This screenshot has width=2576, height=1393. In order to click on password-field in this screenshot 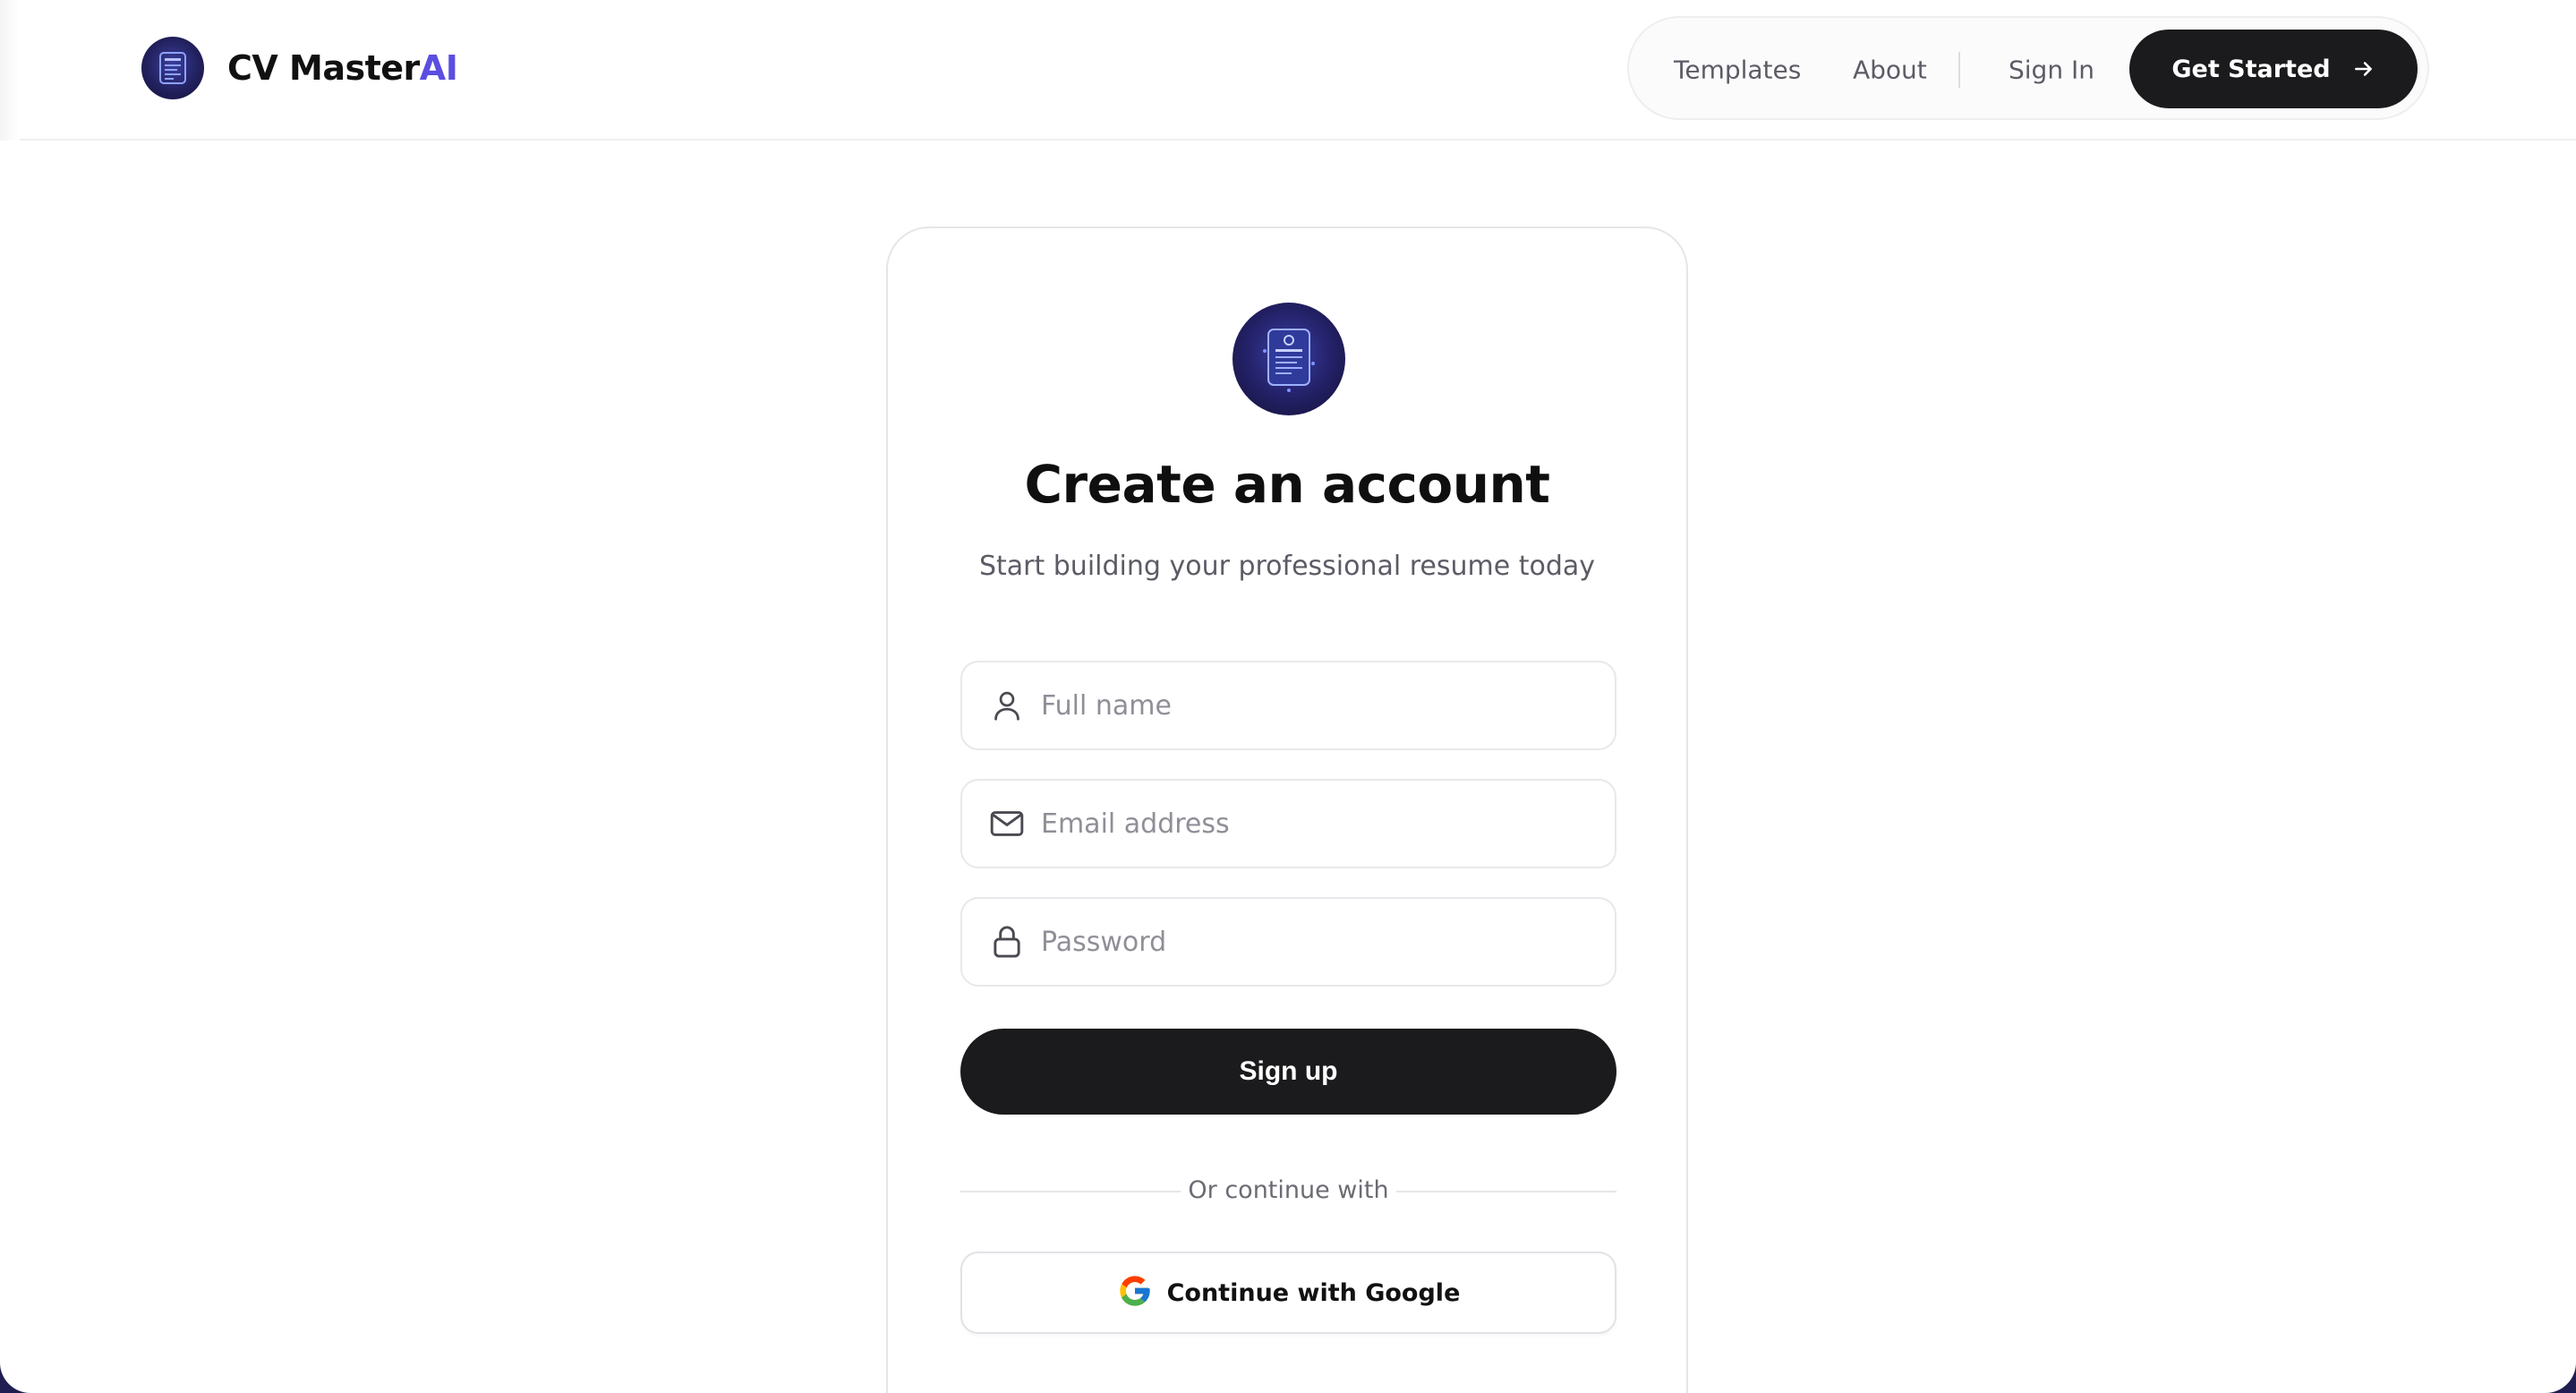, I will do `click(1288, 942)`.